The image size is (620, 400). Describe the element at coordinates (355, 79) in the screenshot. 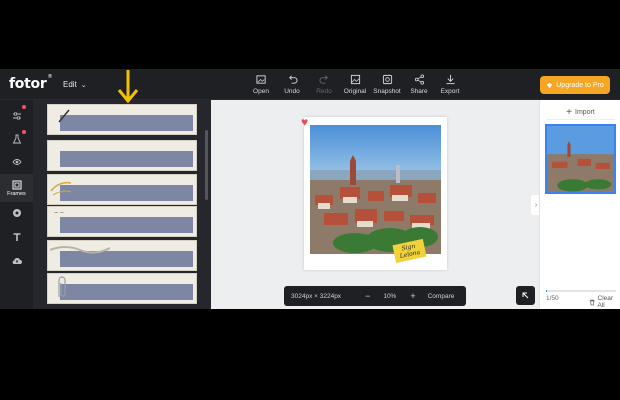

I see `image-icon` at that location.